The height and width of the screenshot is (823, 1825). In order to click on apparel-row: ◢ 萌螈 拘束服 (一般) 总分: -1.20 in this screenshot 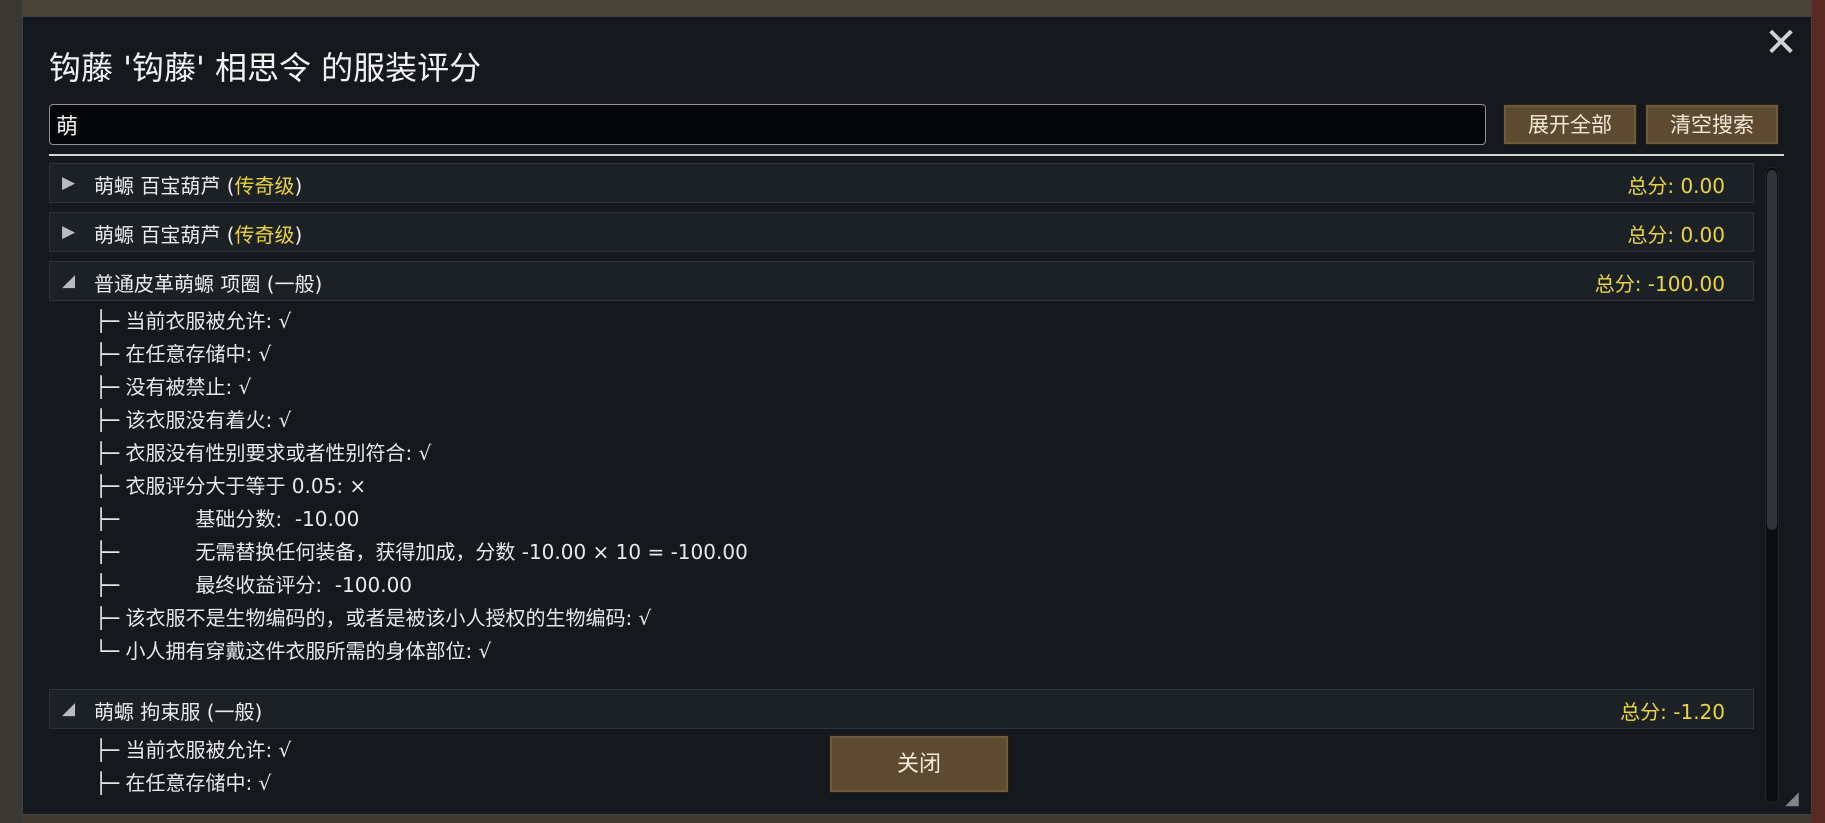, I will do `click(901, 709)`.